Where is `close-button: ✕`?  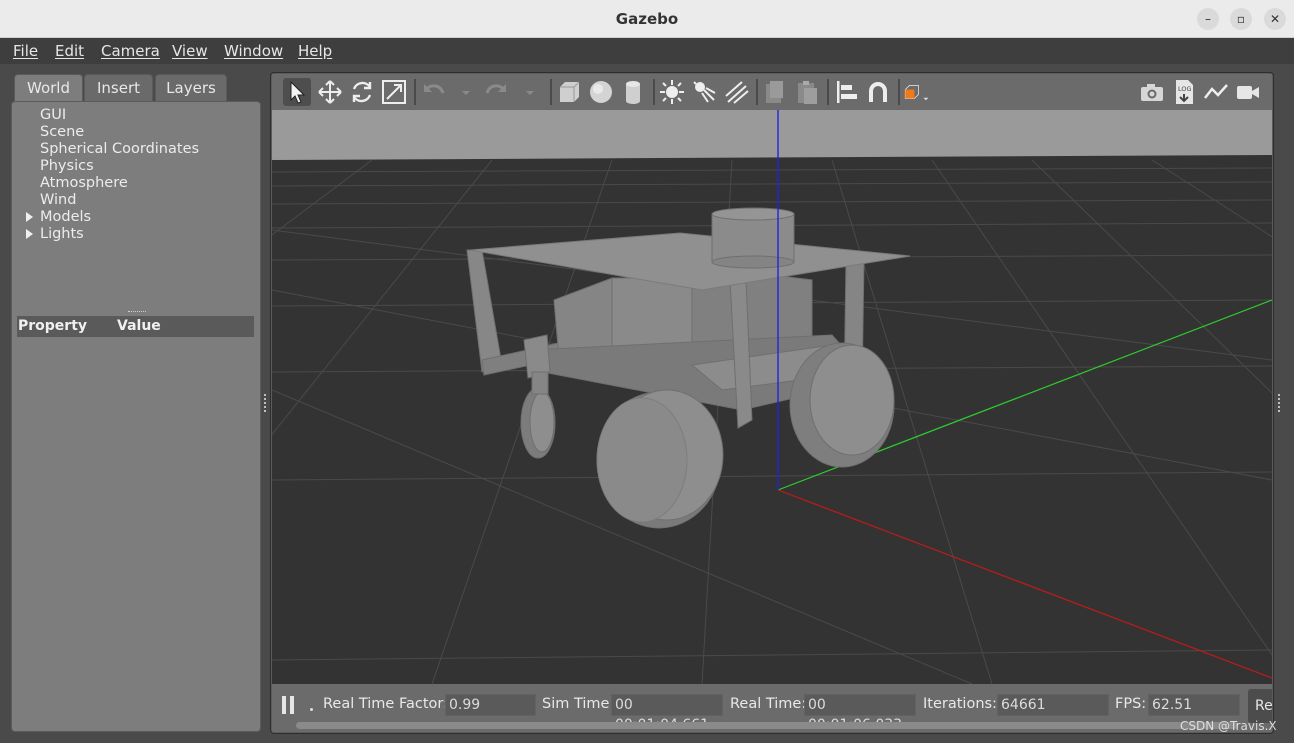
close-button: ✕ is located at coordinates (1275, 19).